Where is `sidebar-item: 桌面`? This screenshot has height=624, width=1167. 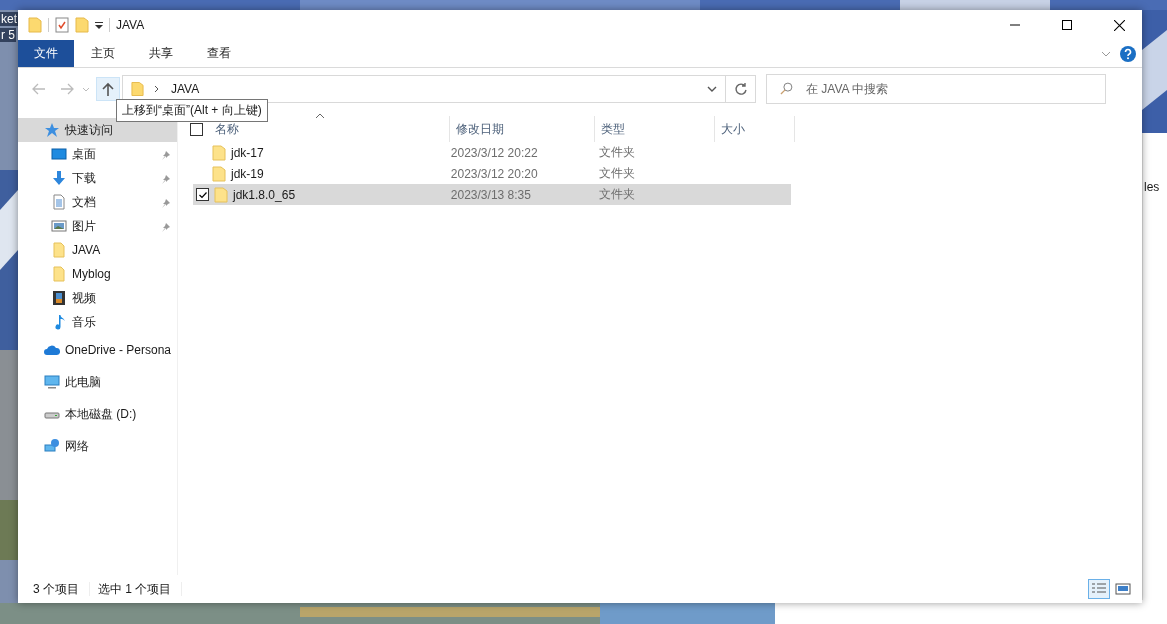
sidebar-item: 桌面 is located at coordinates (97, 154).